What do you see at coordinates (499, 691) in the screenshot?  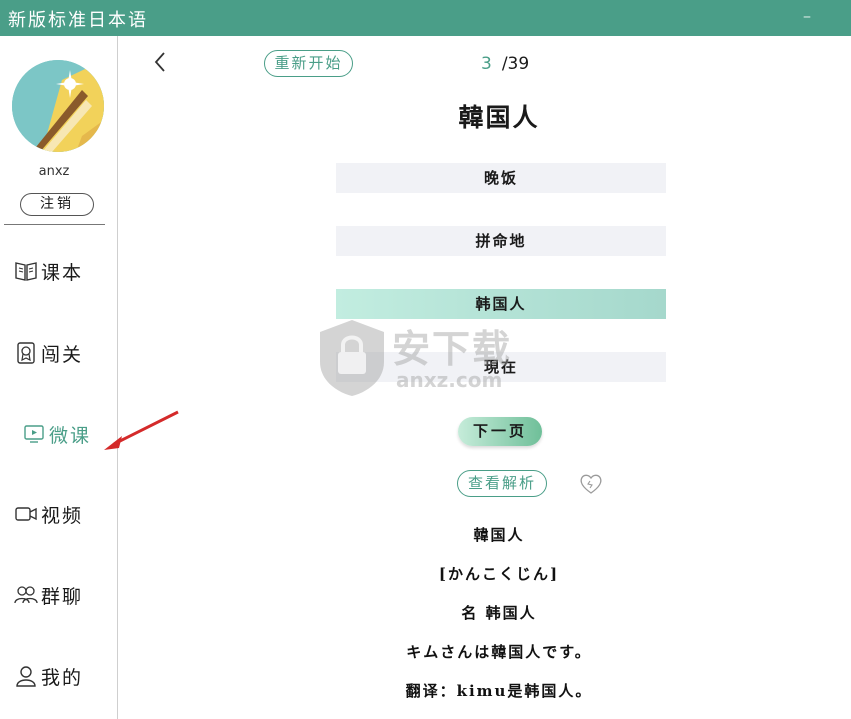 I see `explanation-translation: 翻译：kimu是韩国人。` at bounding box center [499, 691].